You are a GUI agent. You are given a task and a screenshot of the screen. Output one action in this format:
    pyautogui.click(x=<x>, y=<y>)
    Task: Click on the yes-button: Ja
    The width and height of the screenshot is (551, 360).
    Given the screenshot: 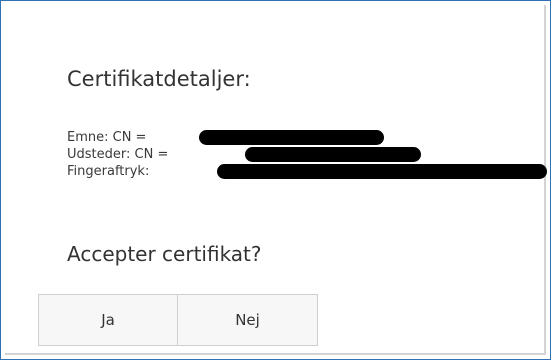 What is the action you would take?
    pyautogui.click(x=108, y=320)
    